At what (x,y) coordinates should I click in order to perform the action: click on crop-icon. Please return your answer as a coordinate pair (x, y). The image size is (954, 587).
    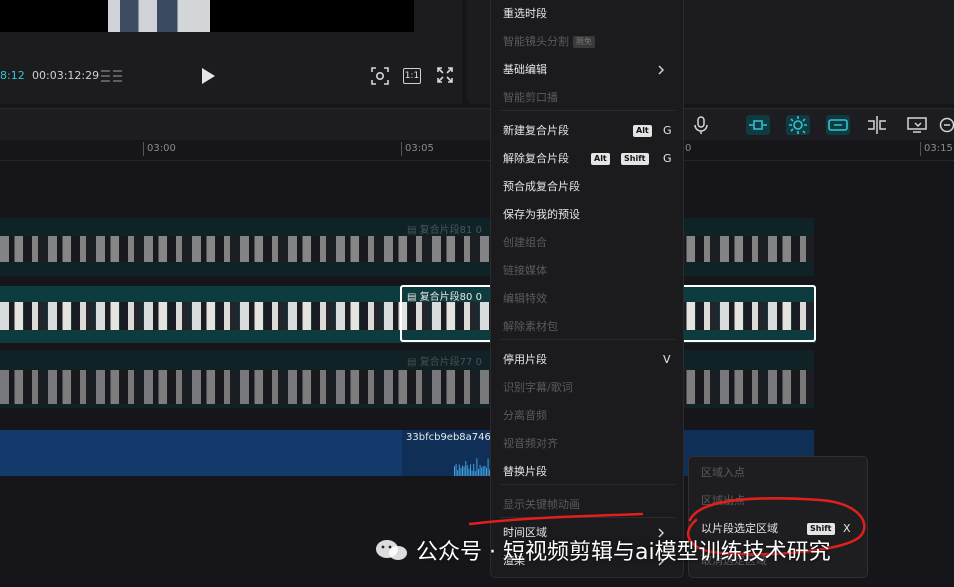
    Looking at the image, I should click on (380, 76).